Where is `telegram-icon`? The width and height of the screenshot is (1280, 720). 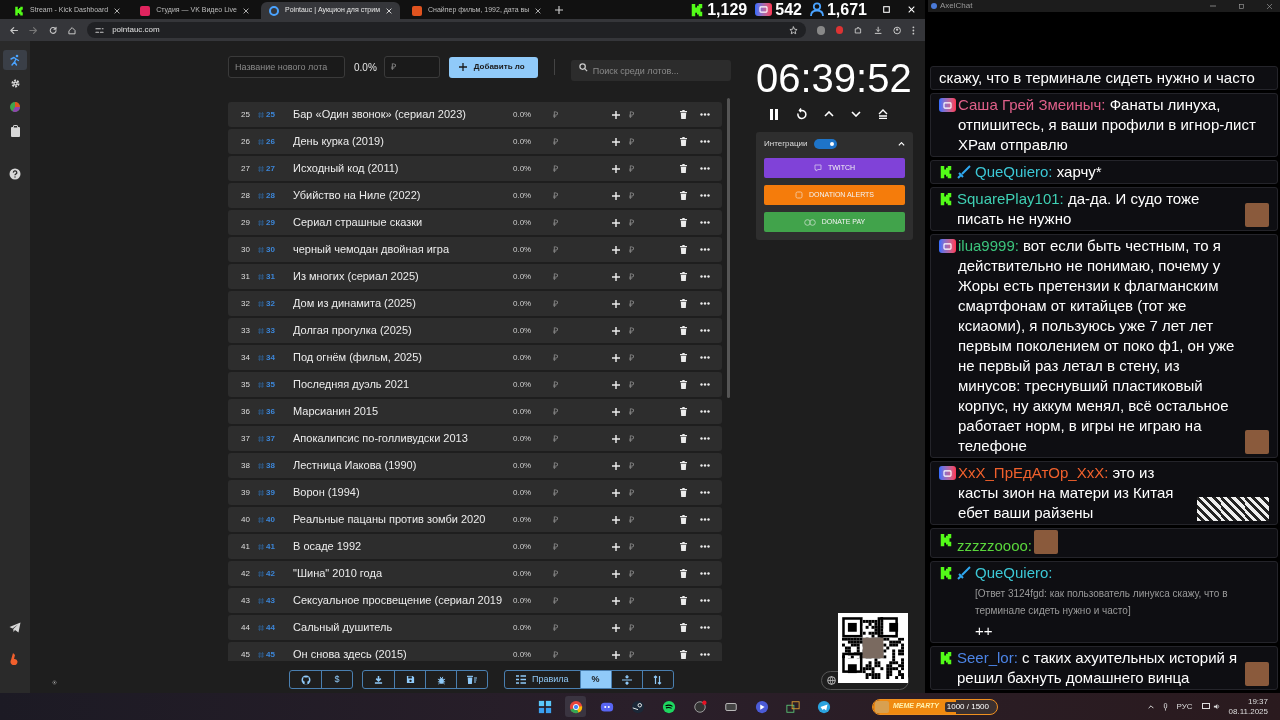 telegram-icon is located at coordinates (15, 627).